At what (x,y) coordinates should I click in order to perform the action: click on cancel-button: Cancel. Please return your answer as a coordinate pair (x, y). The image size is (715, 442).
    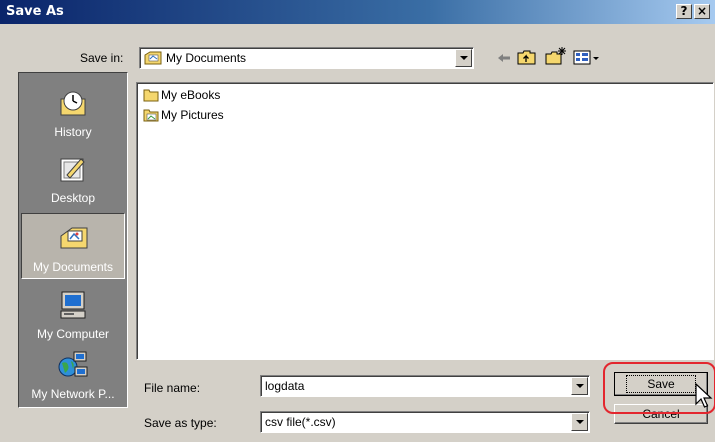
    Looking at the image, I should click on (661, 414).